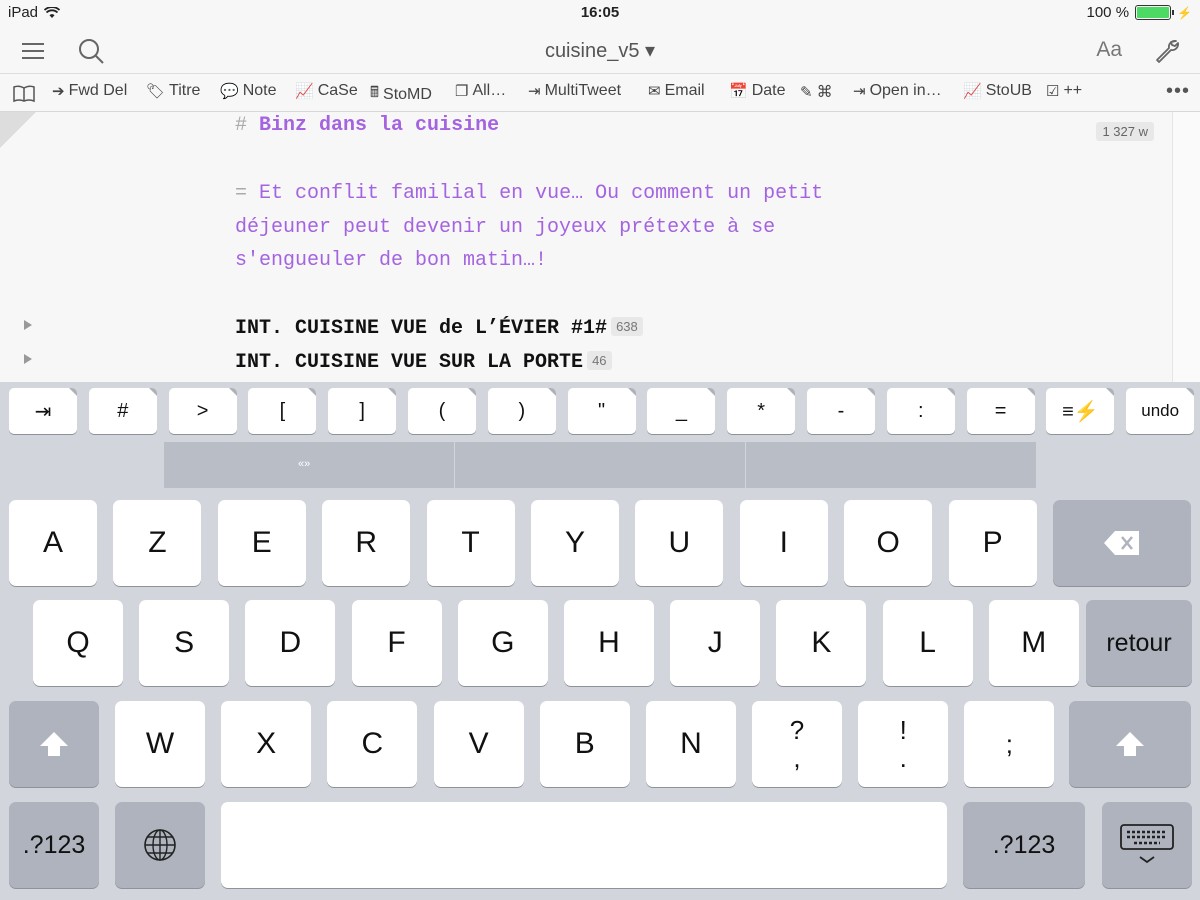 The image size is (1200, 900). I want to click on key-q: Q, so click(78, 643).